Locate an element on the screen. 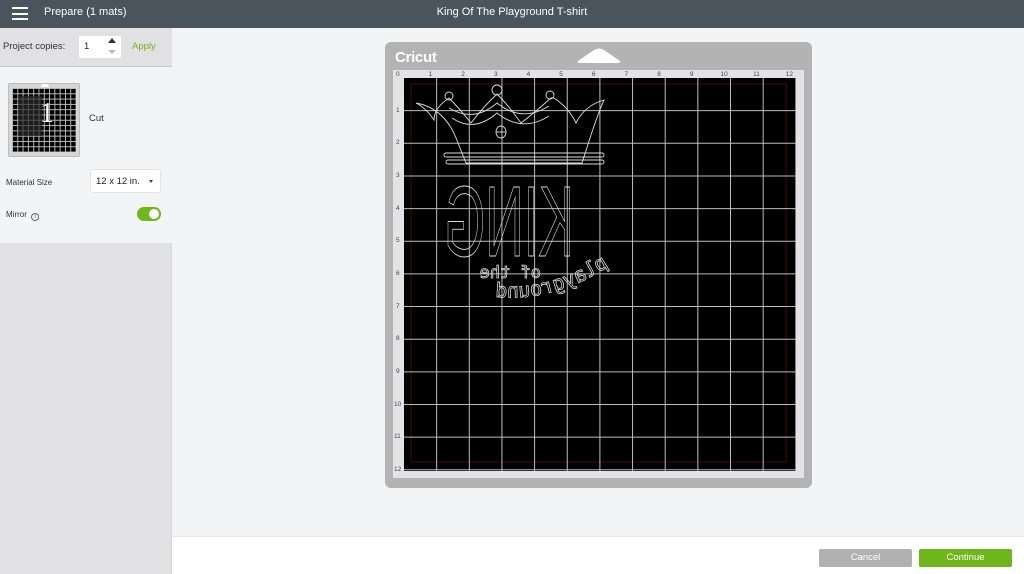  material-size-value: 12 x 12 in. is located at coordinates (118, 181).